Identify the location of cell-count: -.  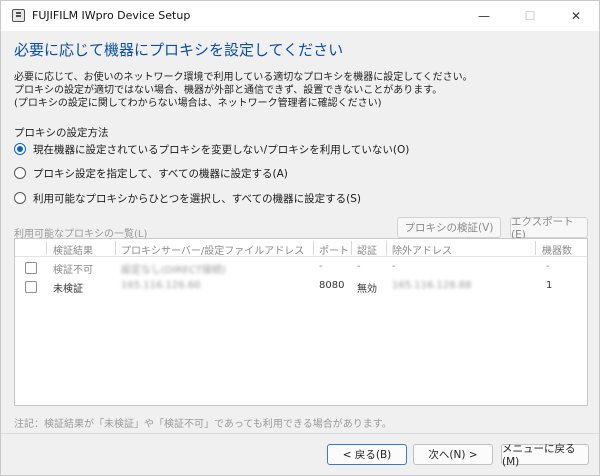
(548, 266).